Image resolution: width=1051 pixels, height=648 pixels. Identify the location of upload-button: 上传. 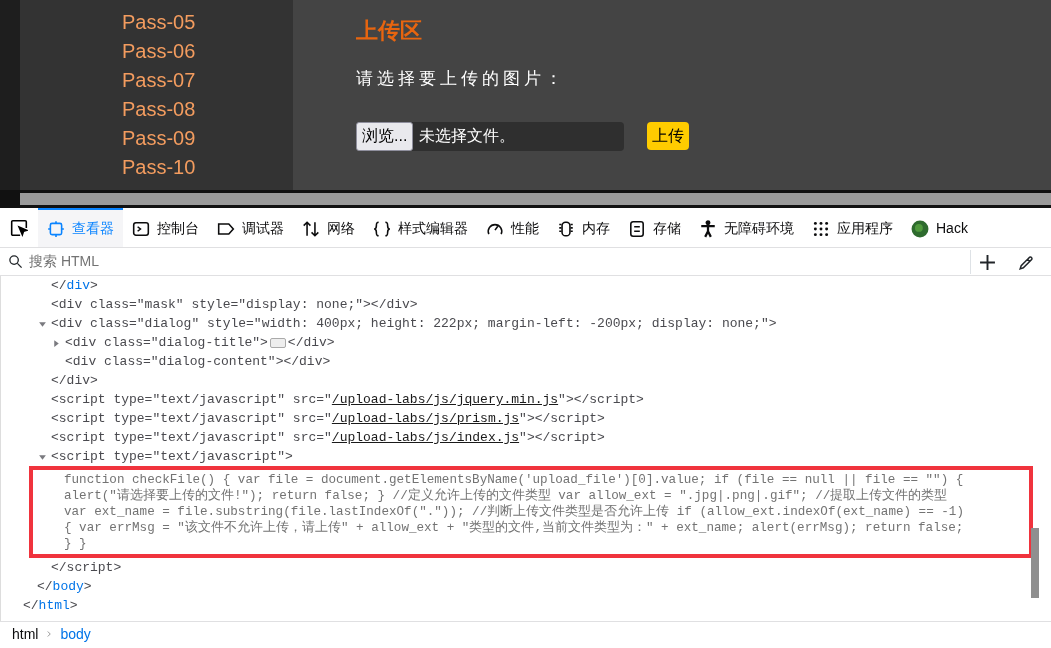
(668, 136).